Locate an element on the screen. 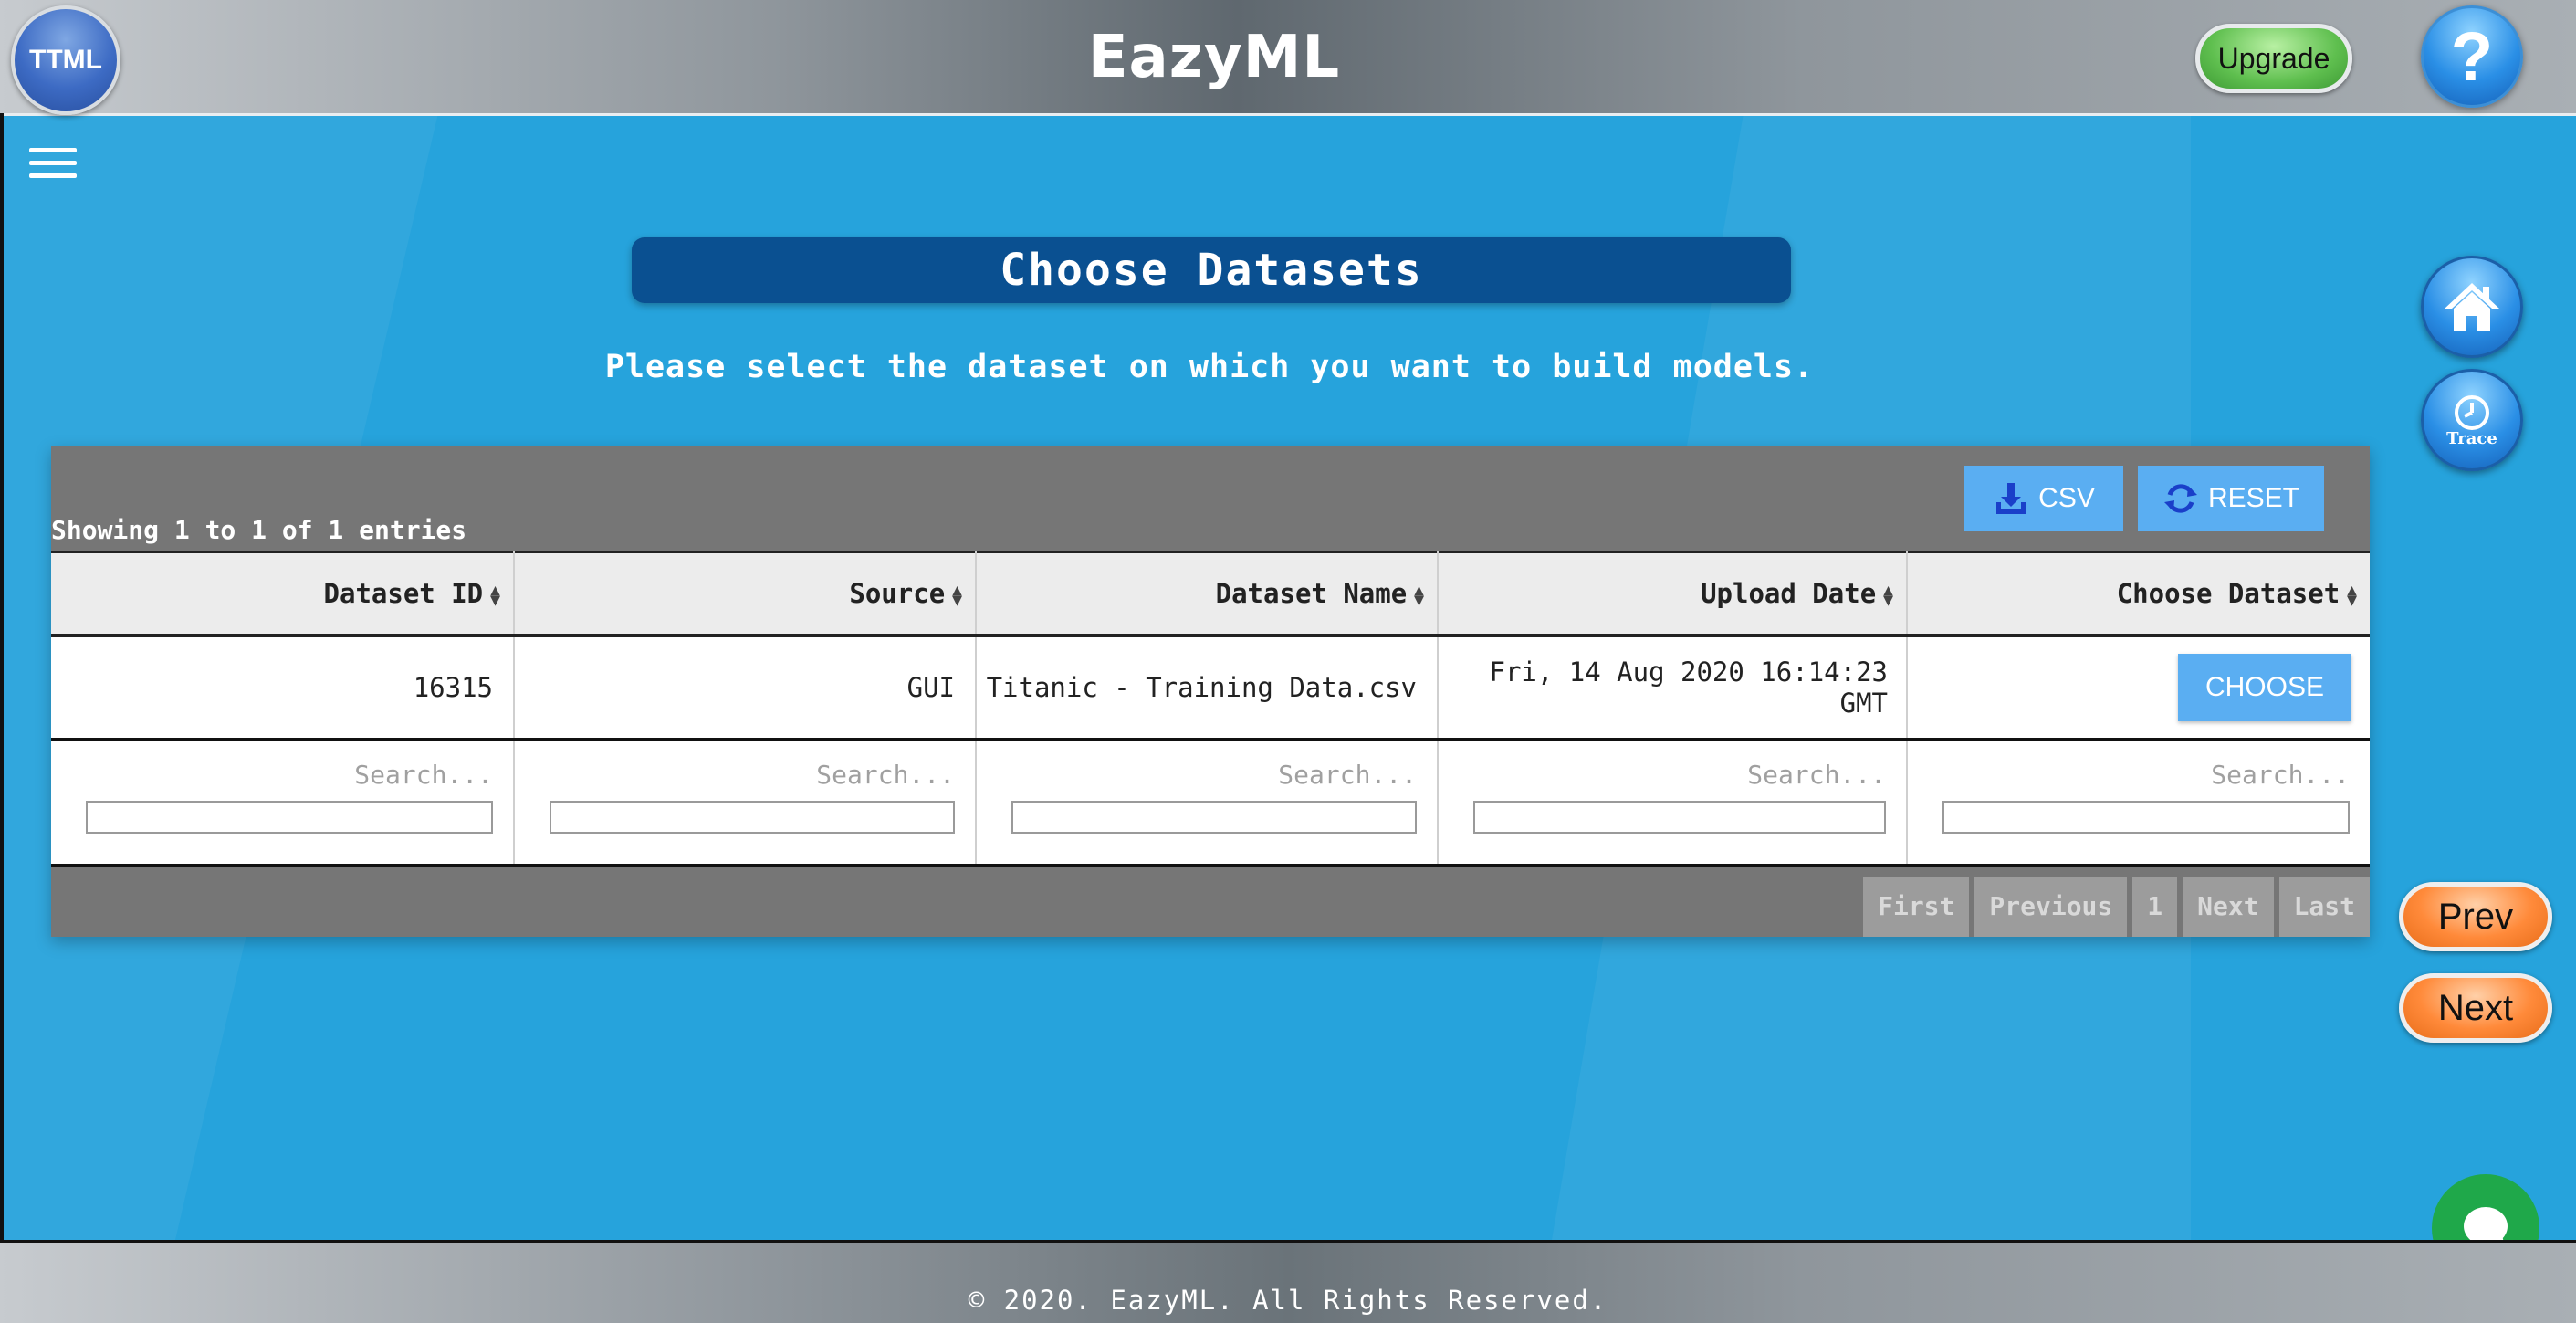  pagination: First Previous 1 Next Last is located at coordinates (2117, 907).